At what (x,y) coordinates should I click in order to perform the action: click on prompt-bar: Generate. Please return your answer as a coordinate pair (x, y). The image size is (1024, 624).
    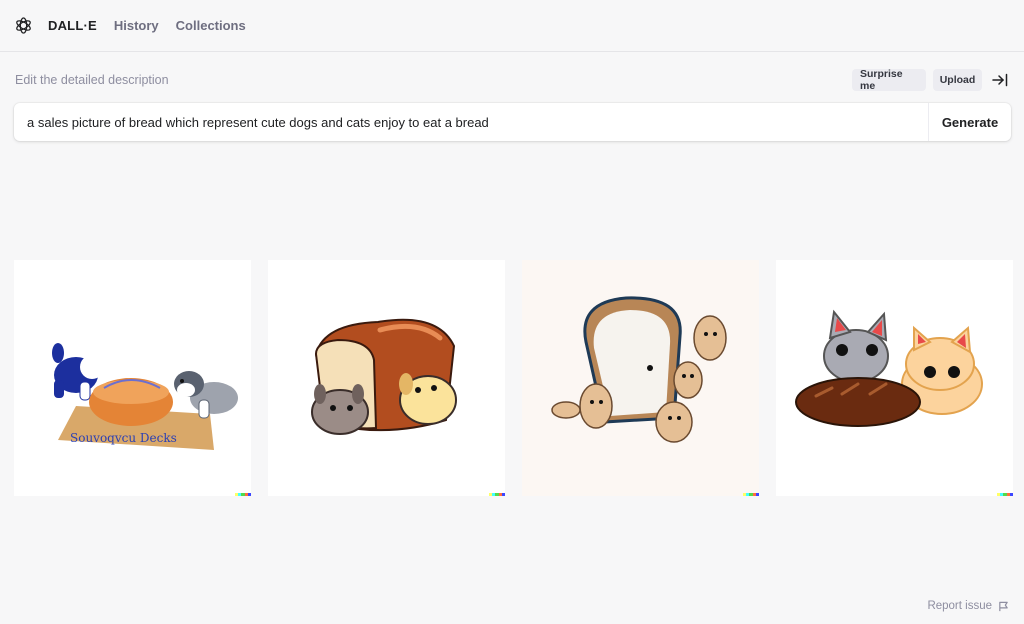
    Looking at the image, I should click on (512, 122).